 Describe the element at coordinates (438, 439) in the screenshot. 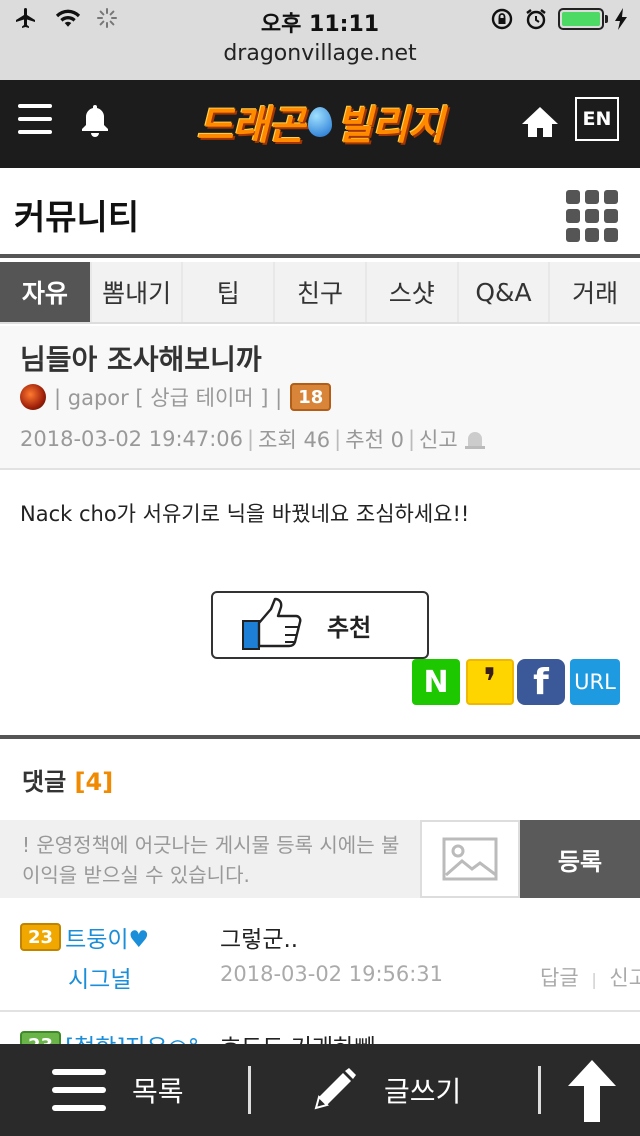

I see `report-link: 신고` at that location.